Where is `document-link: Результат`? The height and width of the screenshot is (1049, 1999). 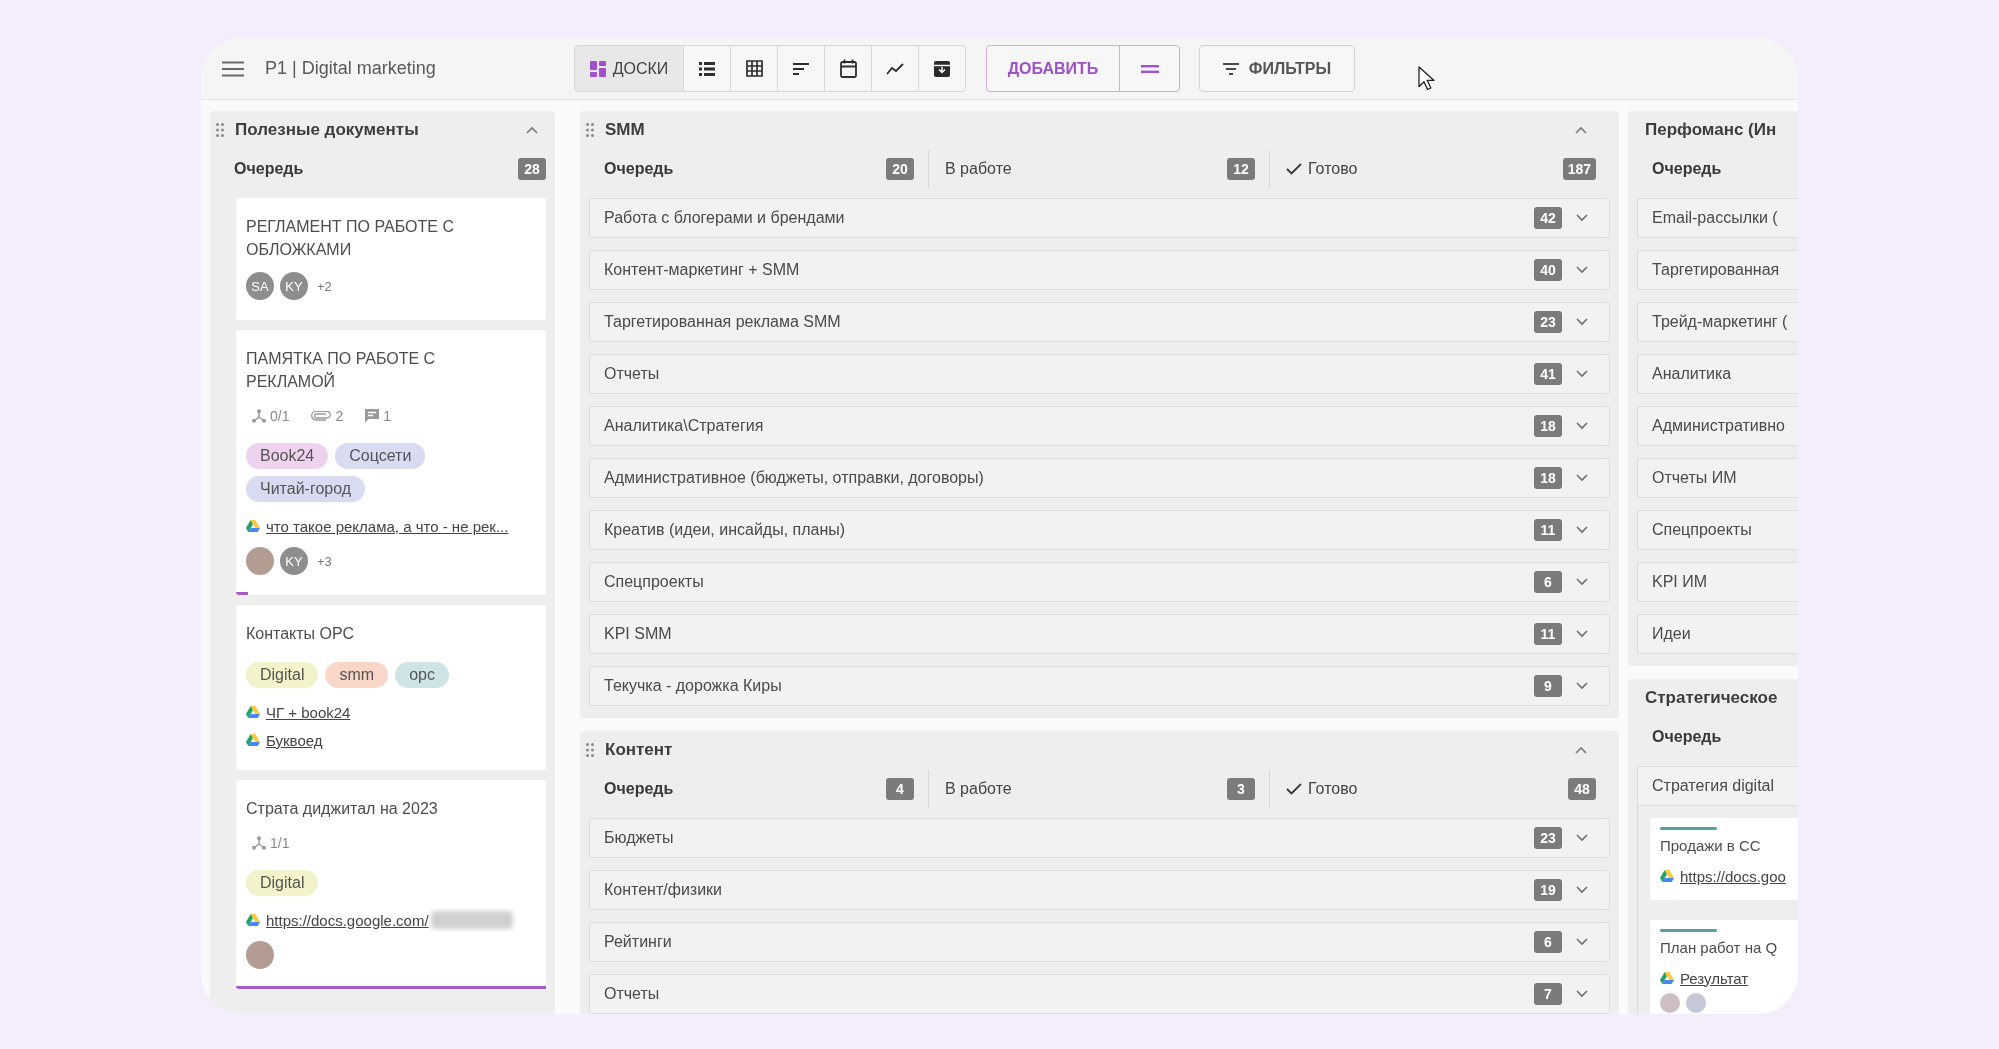
document-link: Результат is located at coordinates (1714, 978).